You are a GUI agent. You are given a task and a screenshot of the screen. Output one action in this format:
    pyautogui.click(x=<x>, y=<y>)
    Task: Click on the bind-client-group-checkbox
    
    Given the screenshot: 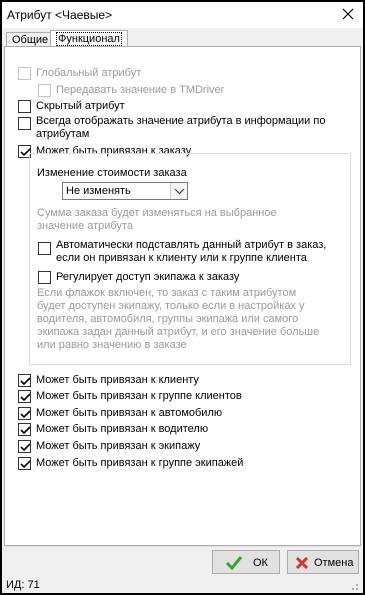 What is the action you would take?
    pyautogui.click(x=24, y=396)
    